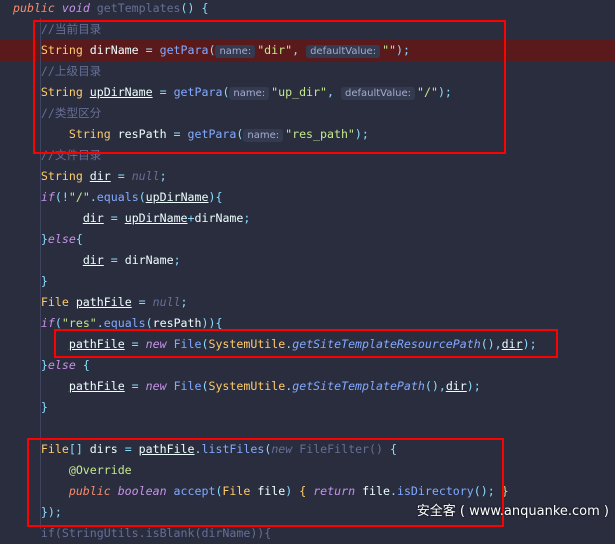  Describe the element at coordinates (358, 386) in the screenshot. I see `code-token: getSiteTemplatePath` at that location.